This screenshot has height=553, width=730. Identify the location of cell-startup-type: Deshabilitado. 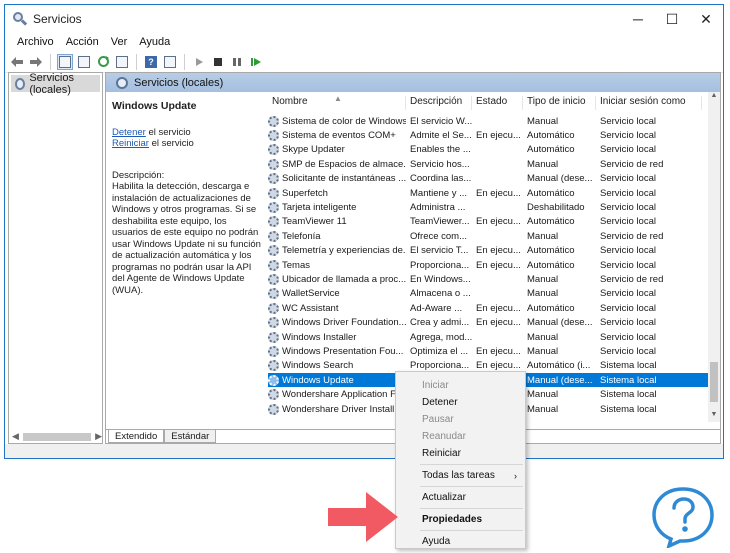
(556, 208).